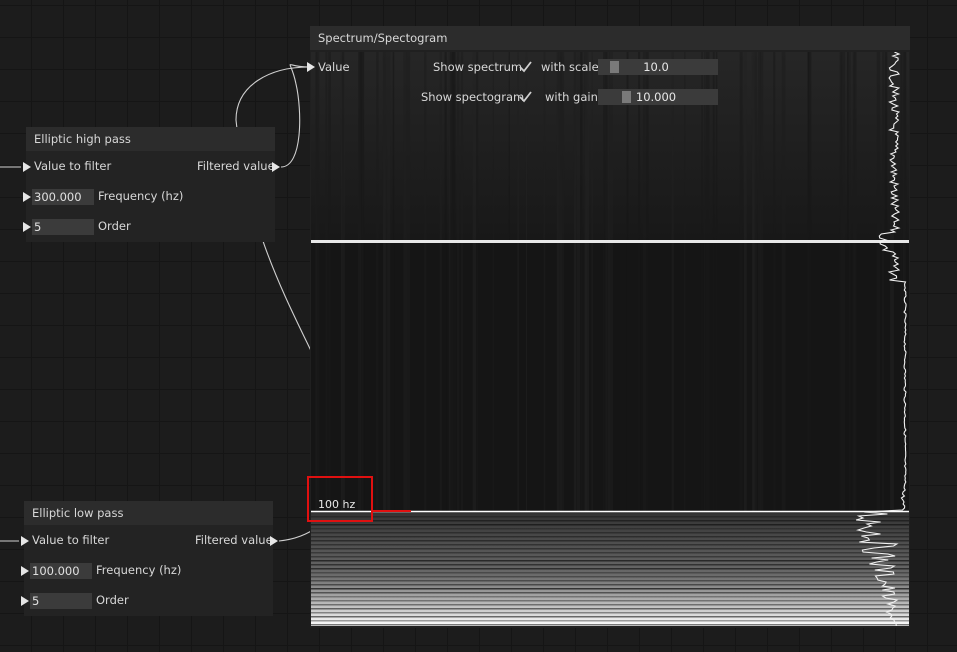 The image size is (957, 652). Describe the element at coordinates (392, 511) in the screenshot. I see `frequency-marker-tick` at that location.